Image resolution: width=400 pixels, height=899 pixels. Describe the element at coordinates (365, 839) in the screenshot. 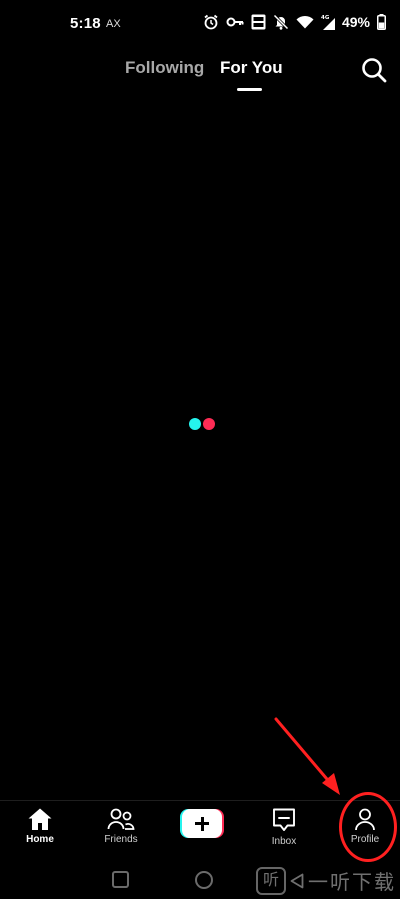

I see `nav-profile-label: Profile` at that location.